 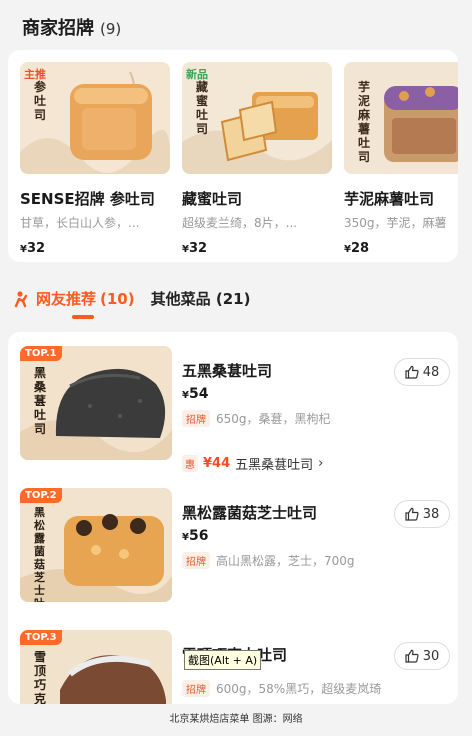 I want to click on discount-price: ¥44, so click(x=217, y=463).